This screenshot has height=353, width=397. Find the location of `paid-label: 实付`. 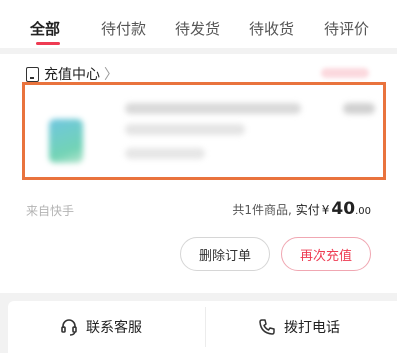

paid-label: 实付 is located at coordinates (307, 210).